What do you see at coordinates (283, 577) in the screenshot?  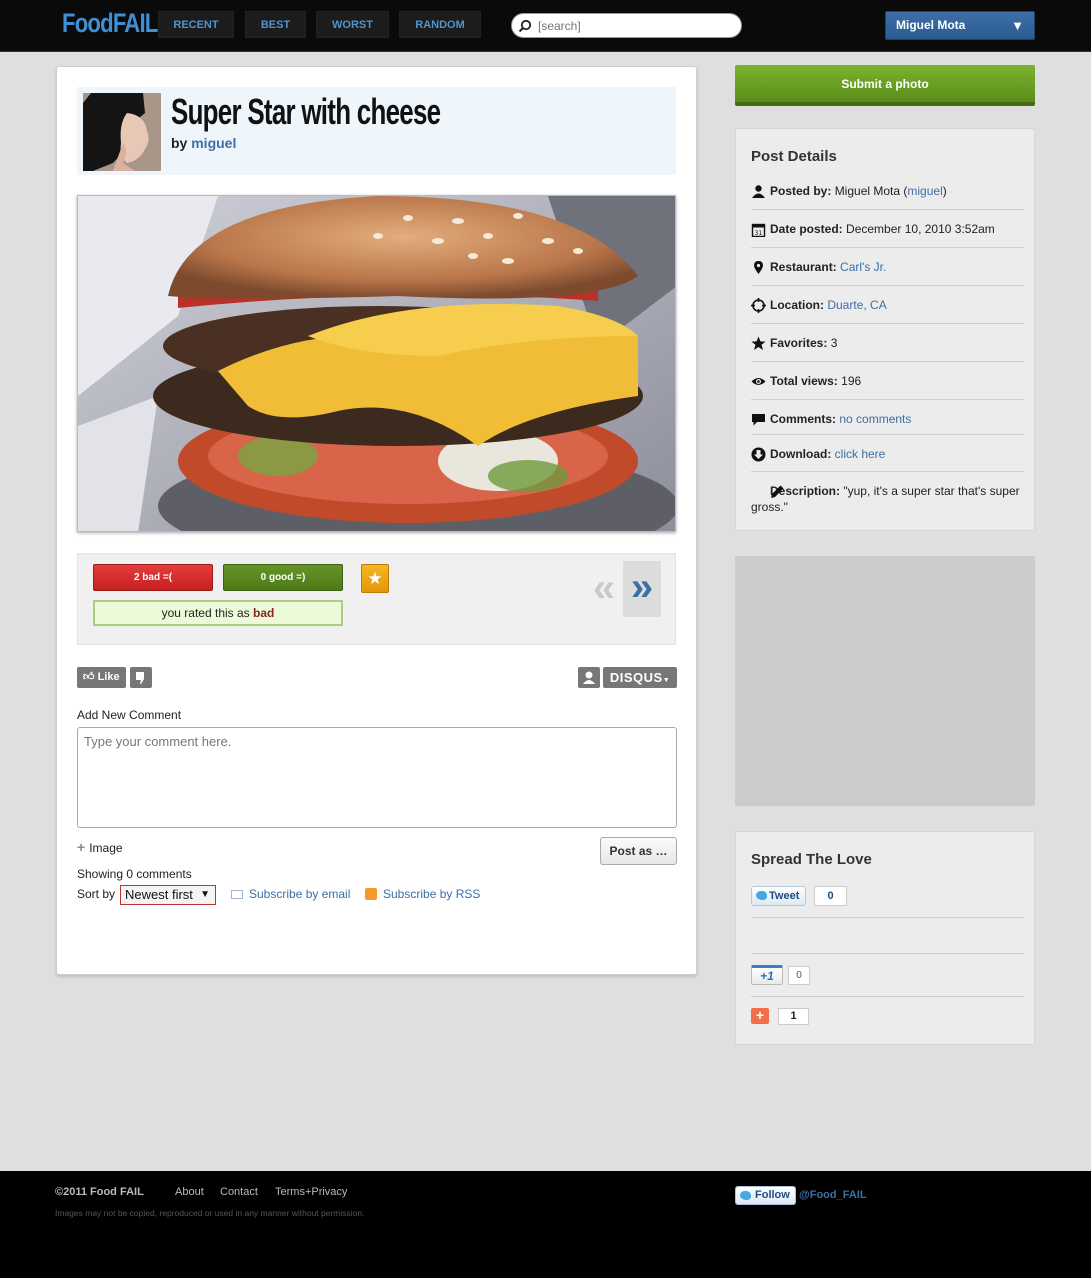 I see `vote-good-button: 0 good =)` at bounding box center [283, 577].